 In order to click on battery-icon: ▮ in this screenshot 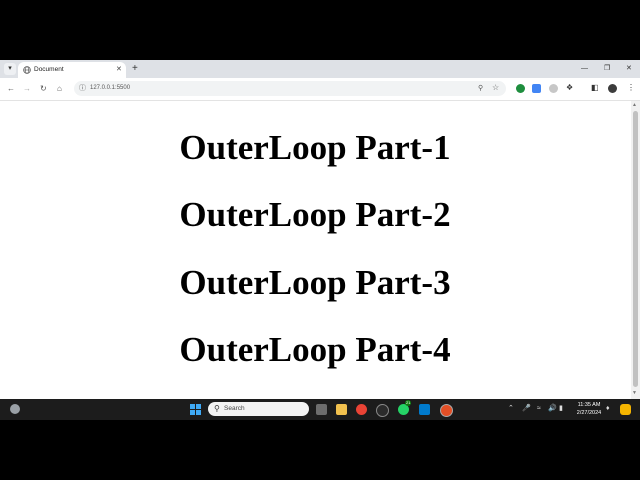, I will do `click(561, 409)`.